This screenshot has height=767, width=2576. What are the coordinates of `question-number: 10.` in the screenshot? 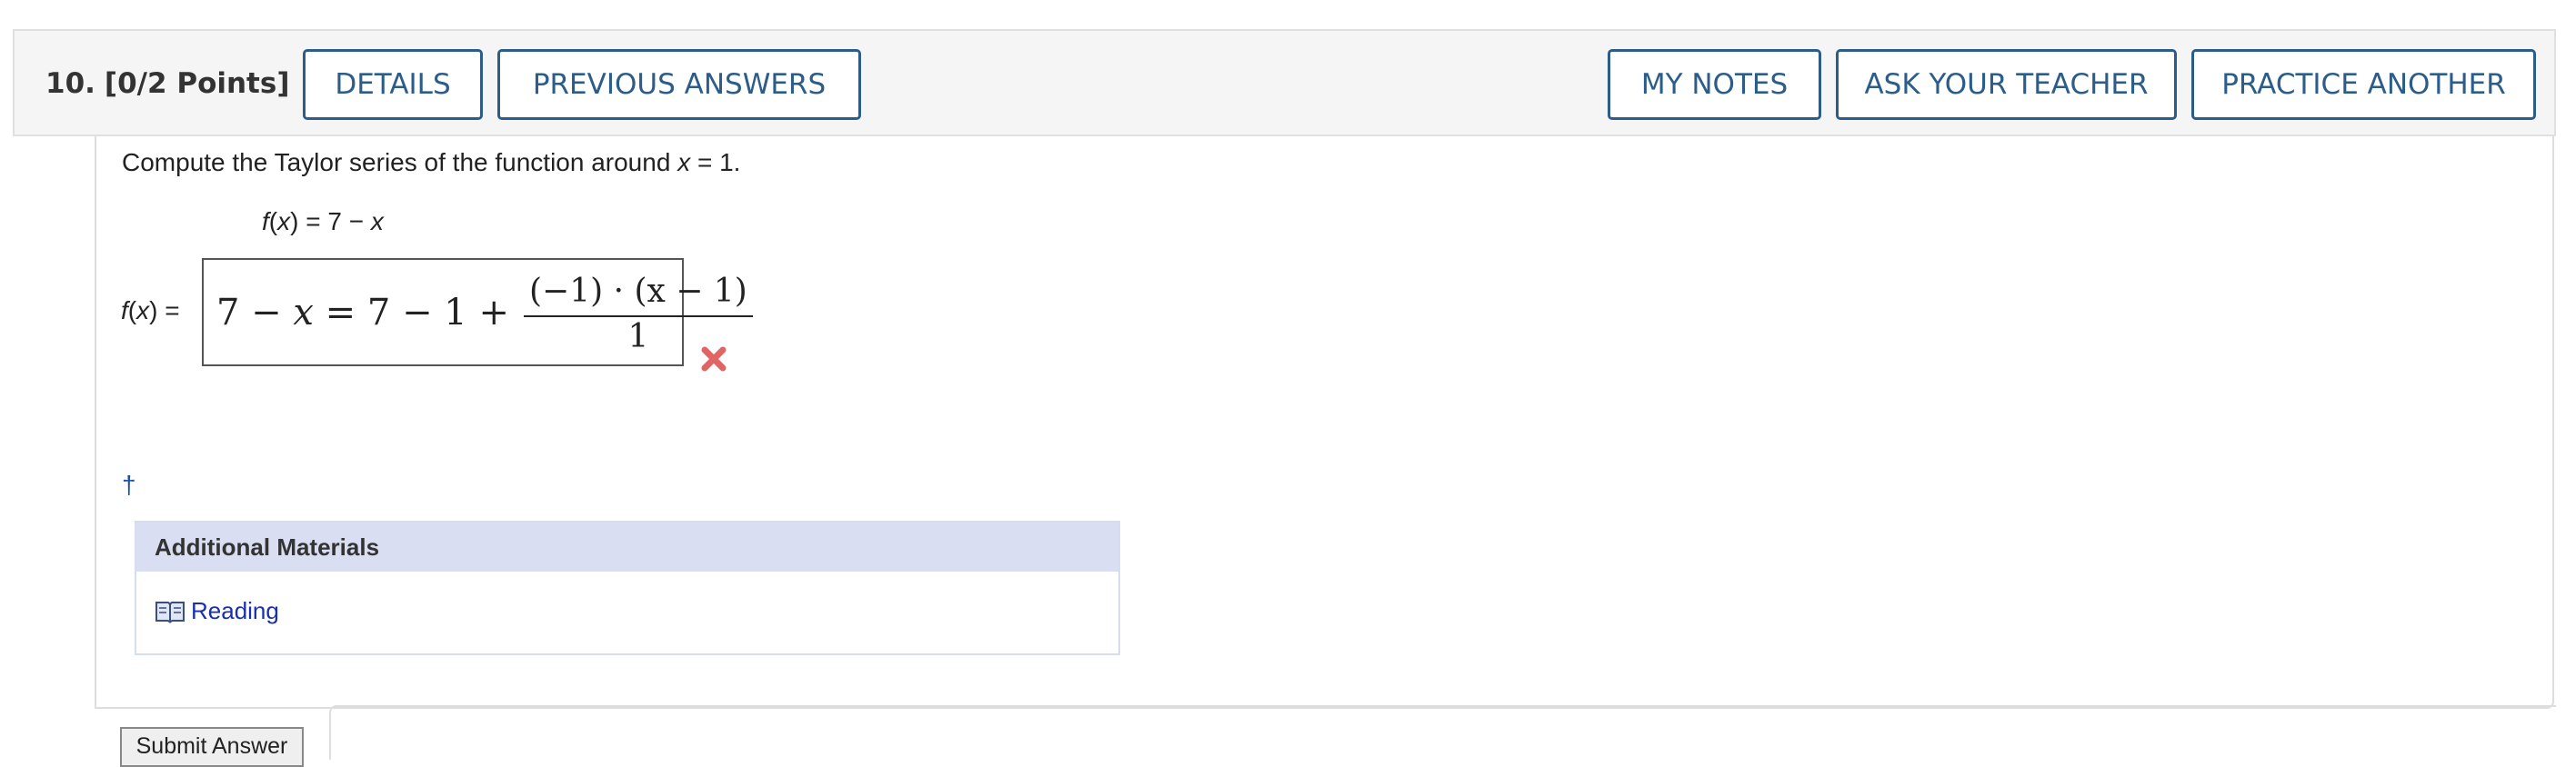 It's located at (70, 84).